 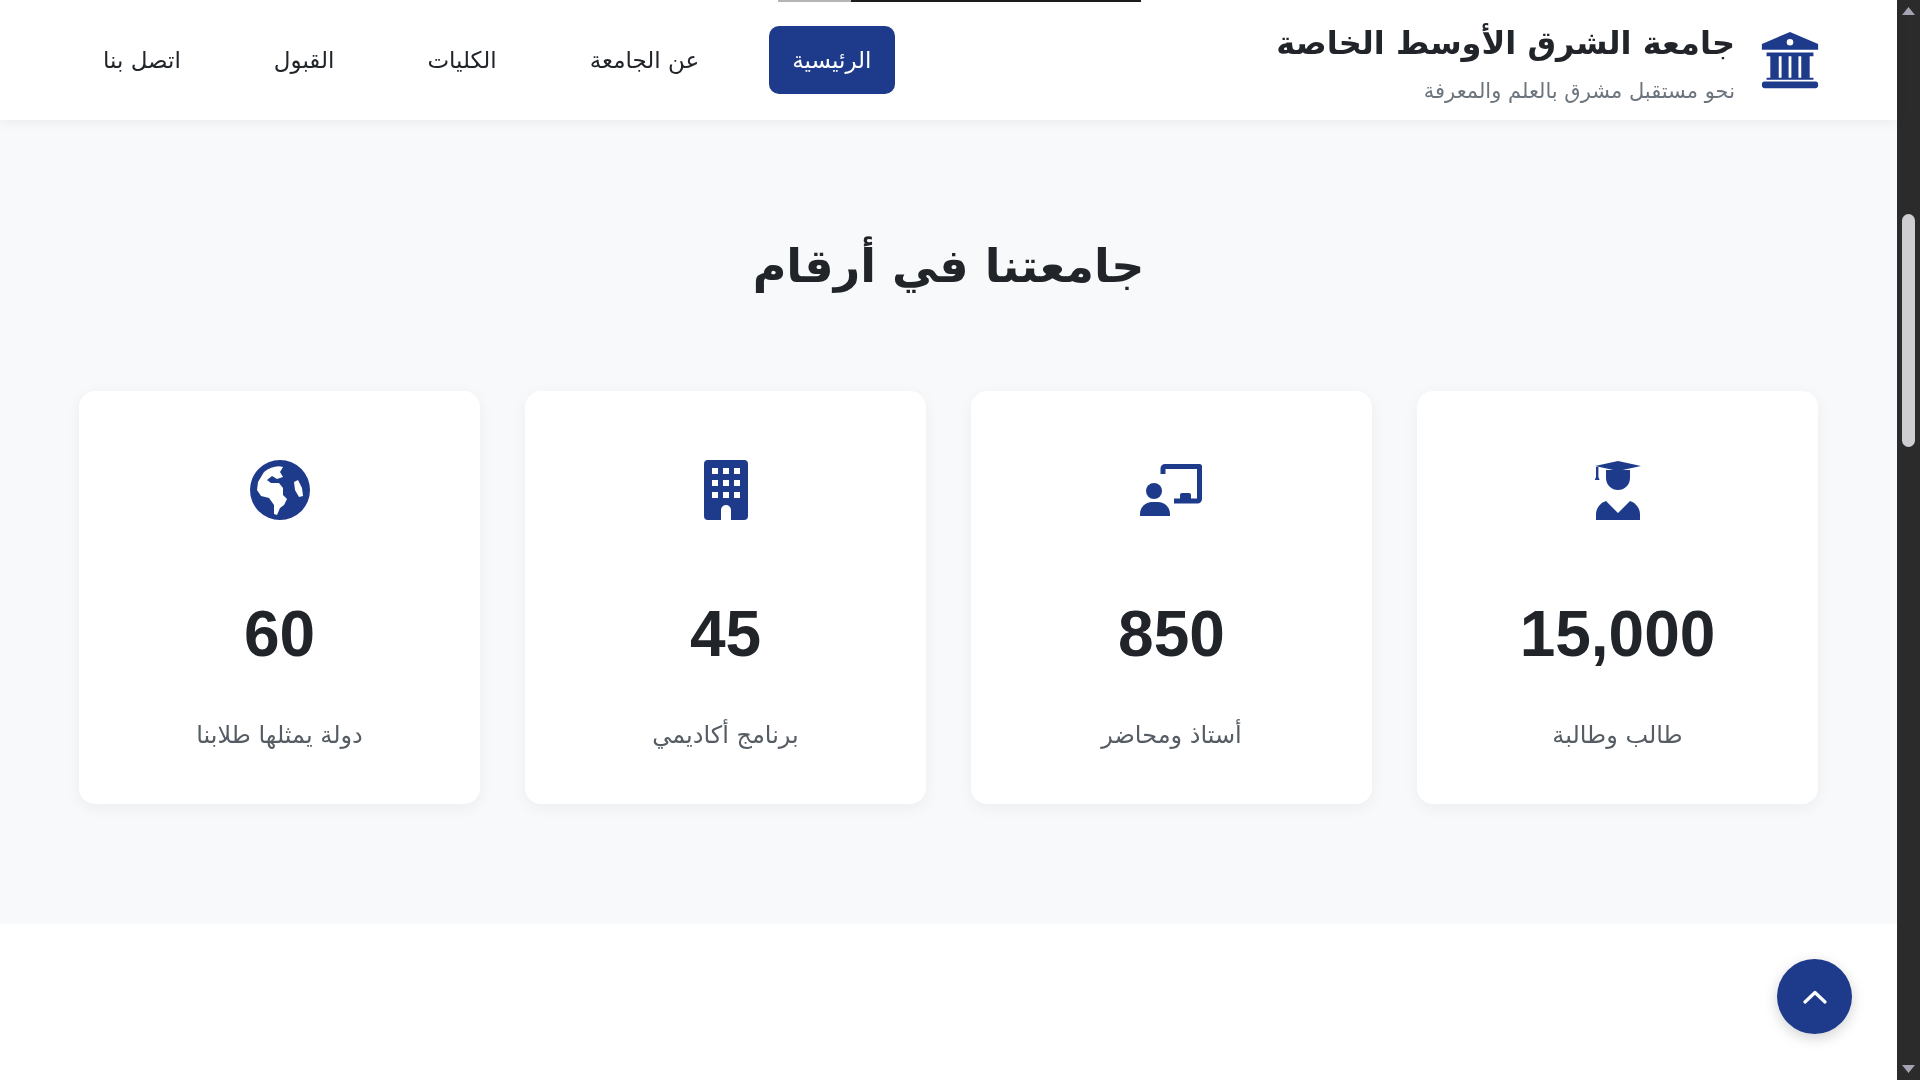 I want to click on building-icon, so click(x=725, y=490).